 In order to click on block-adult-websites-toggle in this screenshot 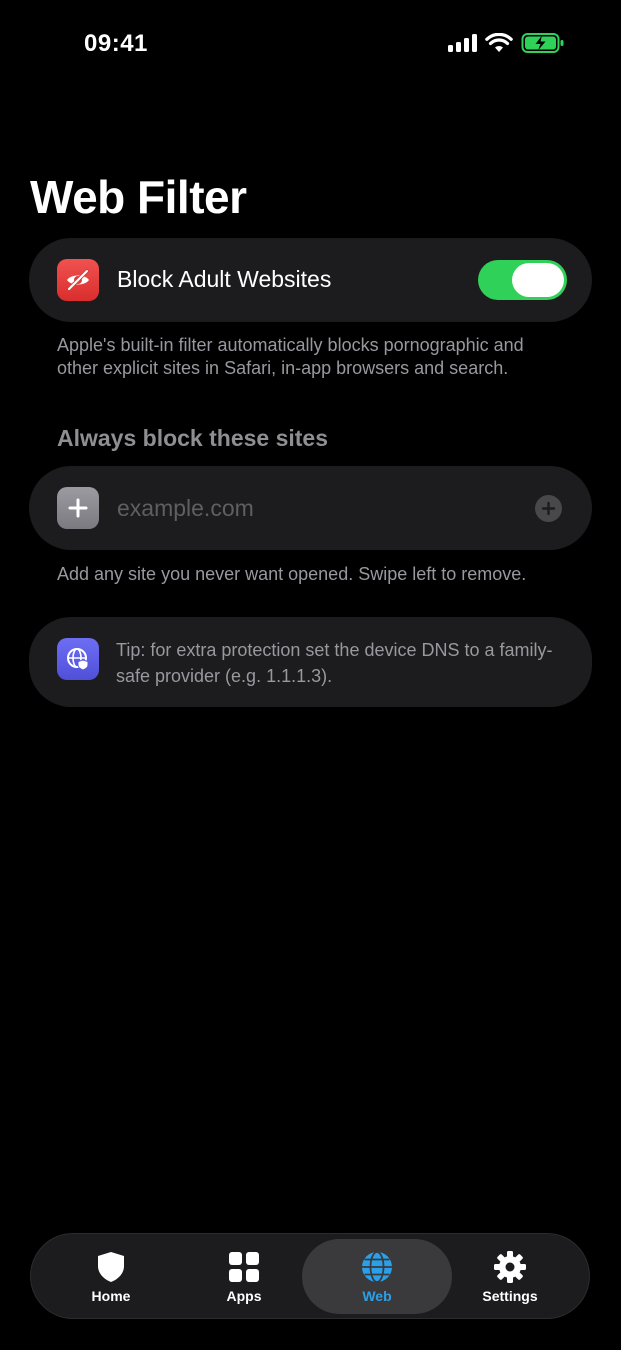, I will do `click(522, 280)`.